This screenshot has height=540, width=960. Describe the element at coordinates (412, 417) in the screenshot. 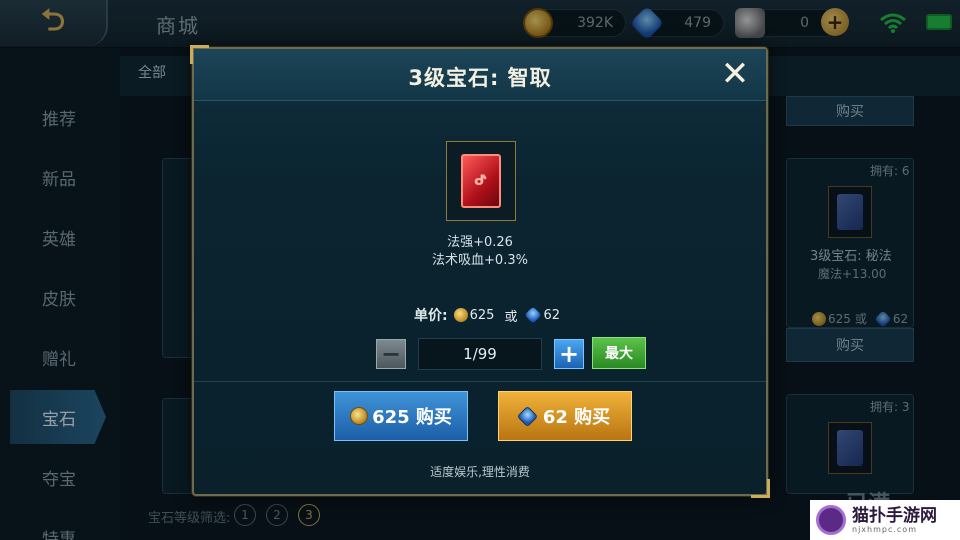

I see `buy-gold-label: 625 购买` at that location.